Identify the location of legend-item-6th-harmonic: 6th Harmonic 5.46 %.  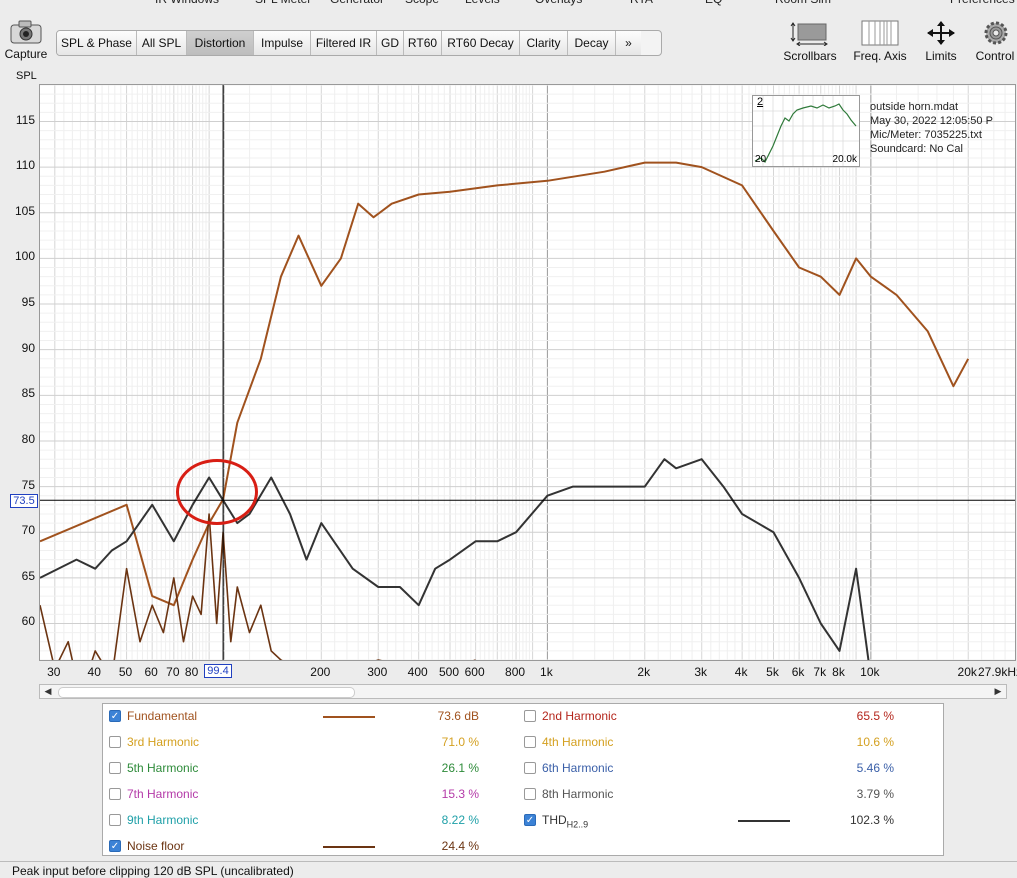
(729, 769).